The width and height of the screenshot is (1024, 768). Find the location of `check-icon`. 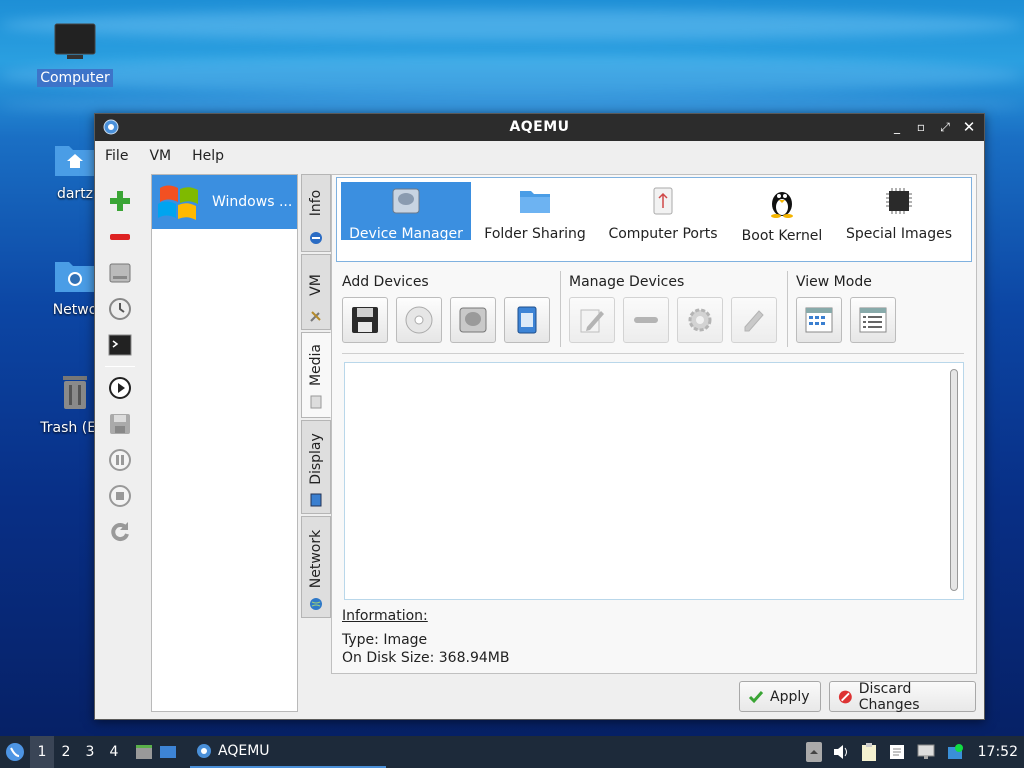

check-icon is located at coordinates (756, 696).